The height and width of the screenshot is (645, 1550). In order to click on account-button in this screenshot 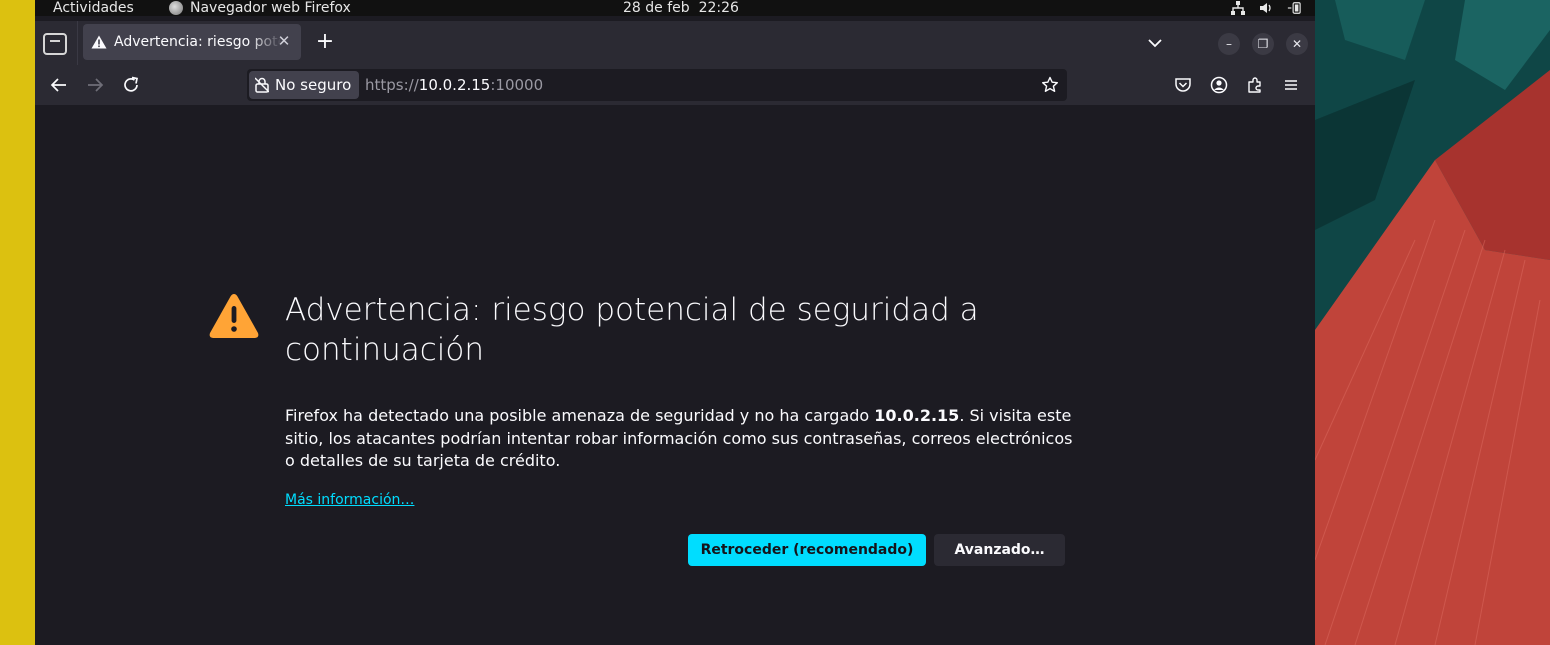, I will do `click(1219, 85)`.